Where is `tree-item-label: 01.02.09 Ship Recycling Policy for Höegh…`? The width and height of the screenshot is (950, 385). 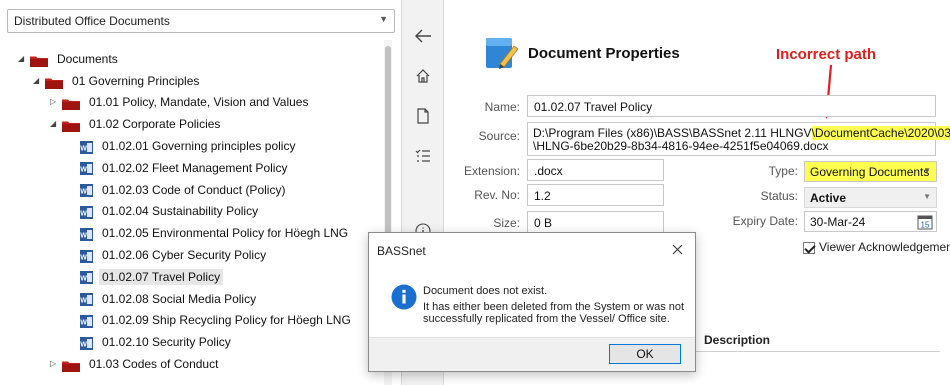
tree-item-label: 01.02.09 Ship Recycling Policy for Höegh… is located at coordinates (226, 320).